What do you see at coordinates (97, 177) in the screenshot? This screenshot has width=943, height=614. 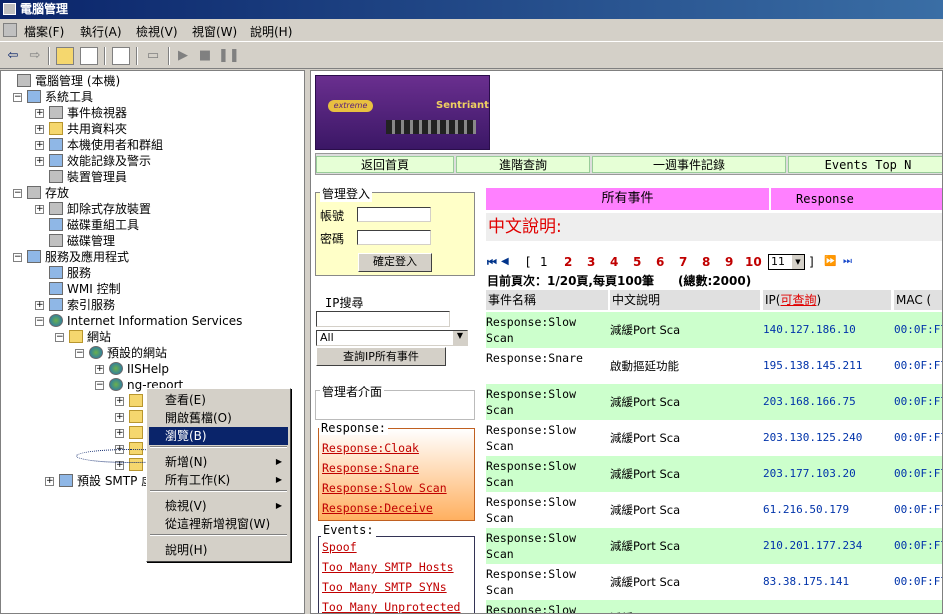 I see `tree-item-label: 裝置管理員` at bounding box center [97, 177].